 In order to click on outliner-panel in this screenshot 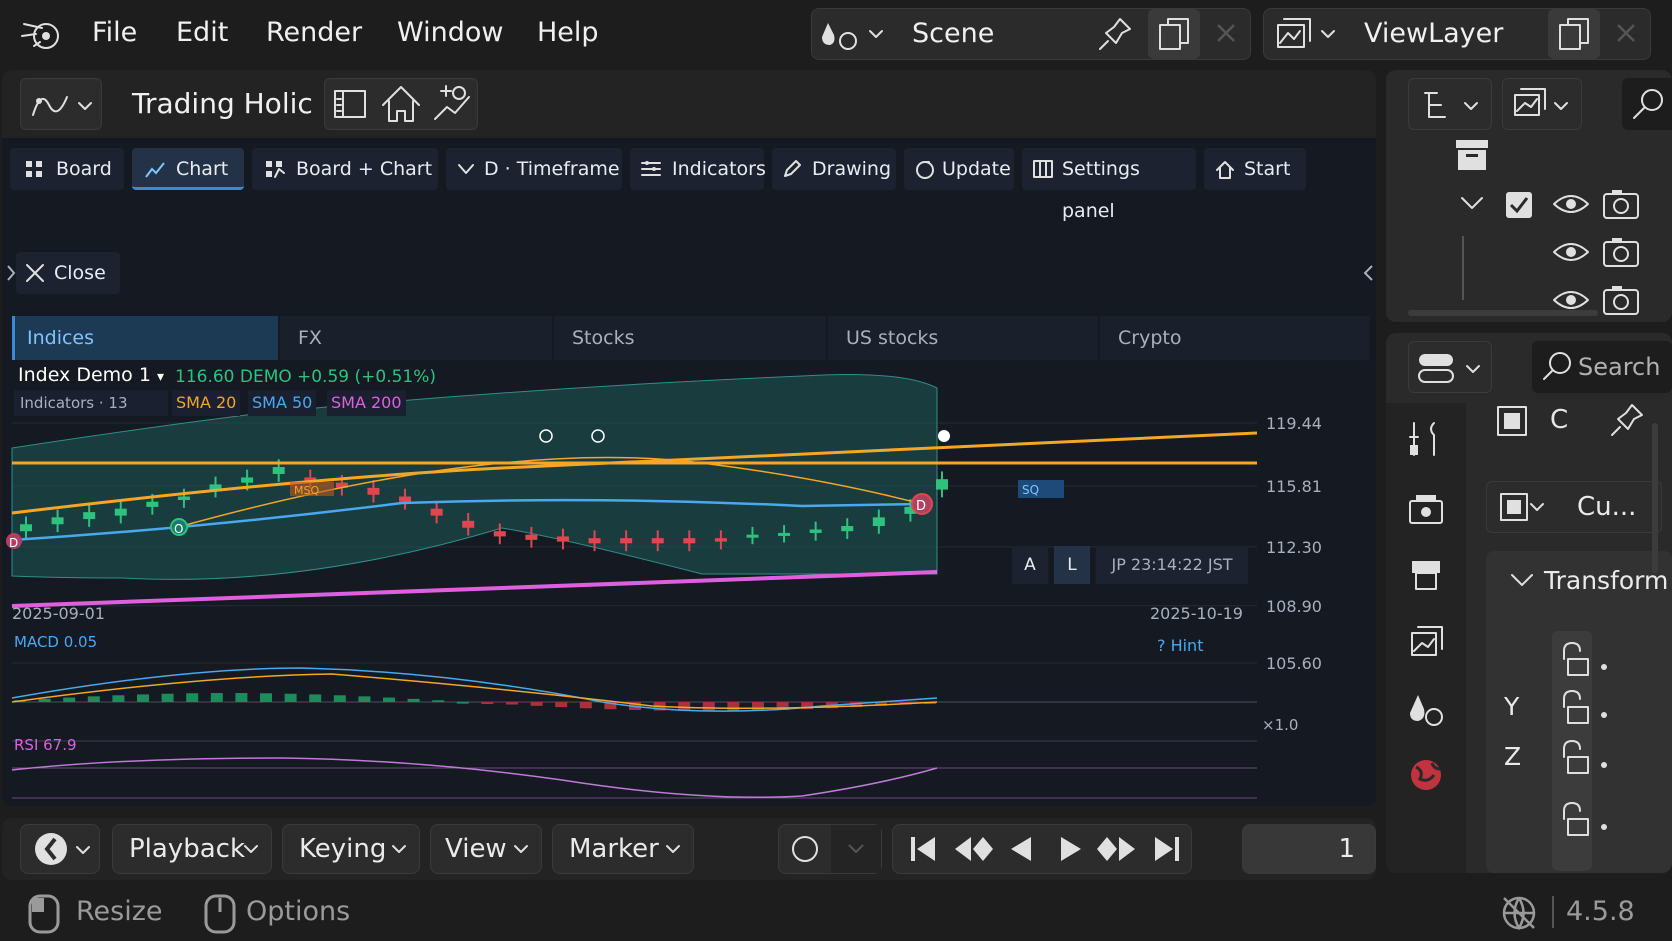, I will do `click(1529, 196)`.